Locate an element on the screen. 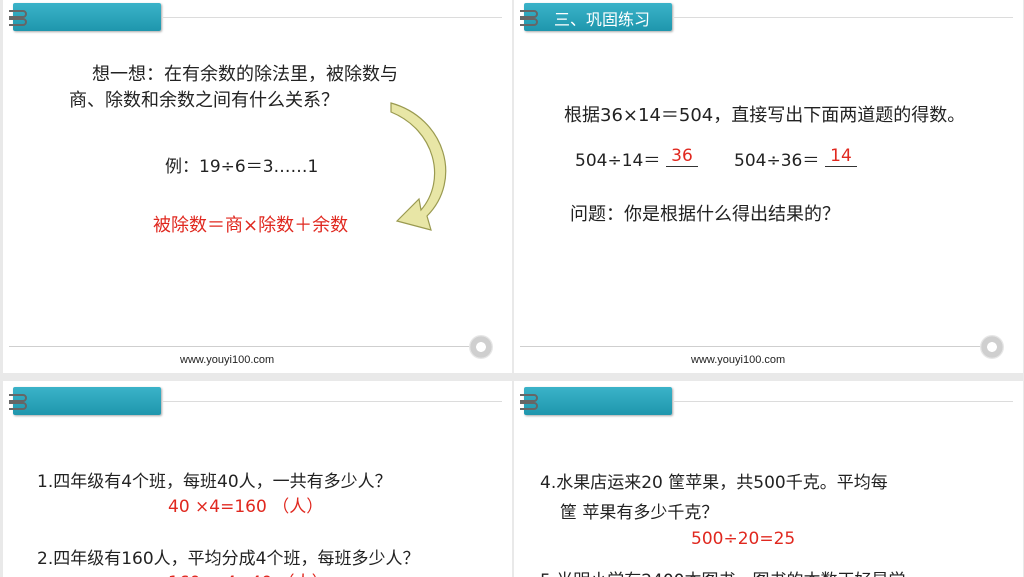 Image resolution: width=1024 pixels, height=577 pixels. tab-title: 三、巩固练习 is located at coordinates (602, 19).